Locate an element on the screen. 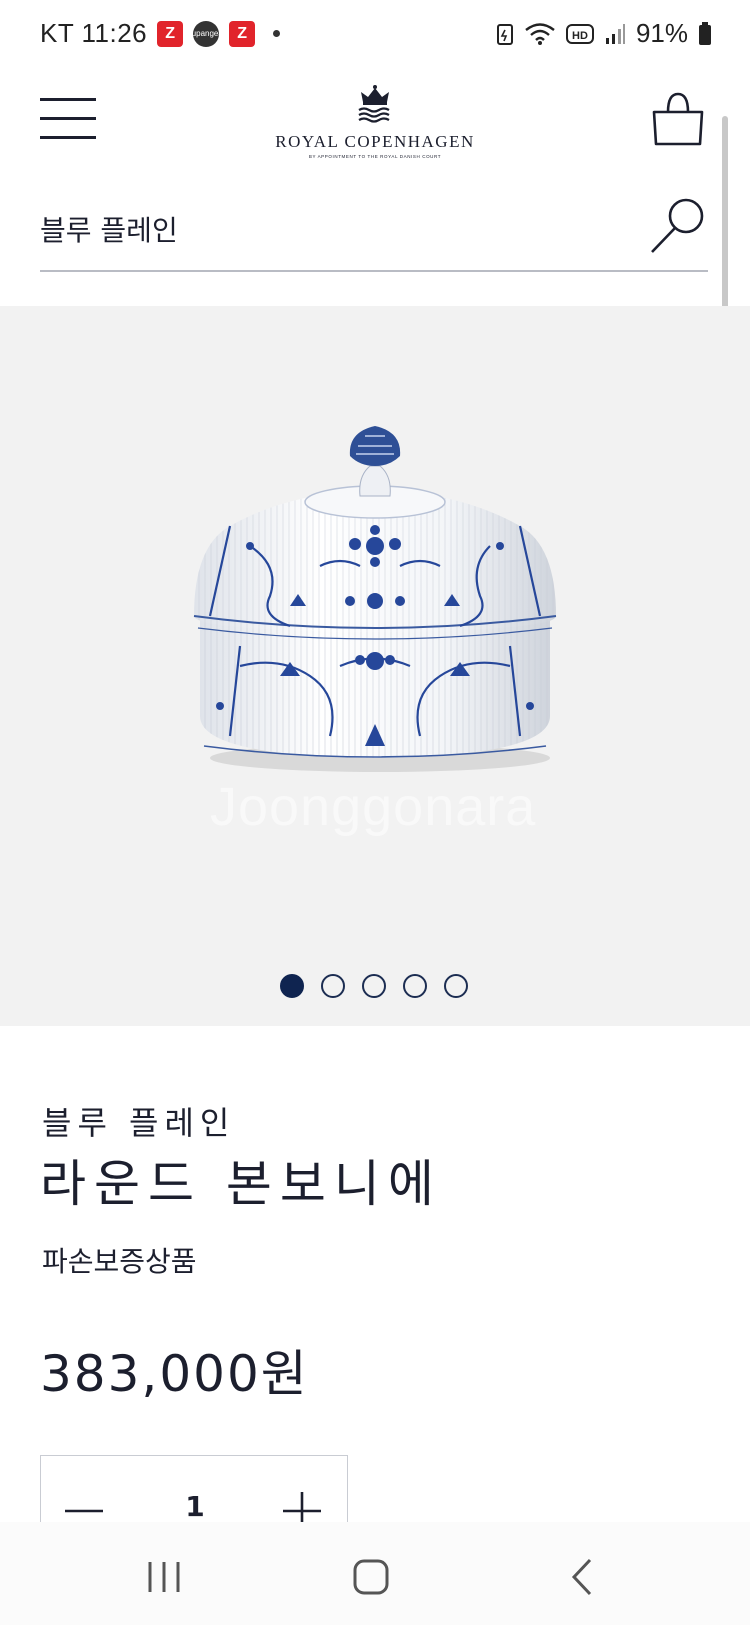 The height and width of the screenshot is (1625, 750). logo-name: ROYAL COPENHAGEN is located at coordinates (375, 141).